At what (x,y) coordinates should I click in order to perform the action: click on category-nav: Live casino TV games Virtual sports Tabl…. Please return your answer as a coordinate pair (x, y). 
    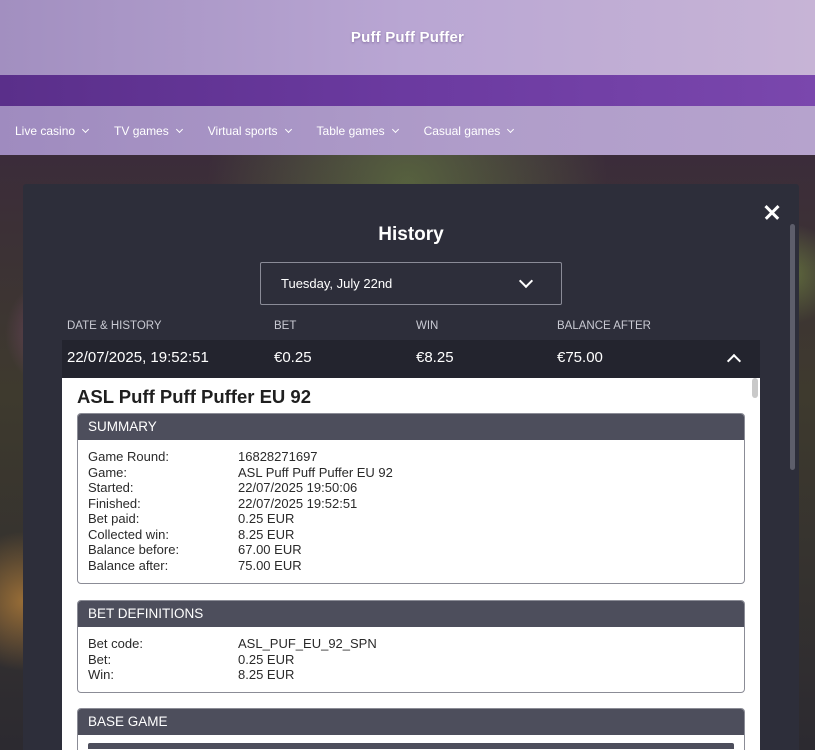
    Looking at the image, I should click on (407, 130).